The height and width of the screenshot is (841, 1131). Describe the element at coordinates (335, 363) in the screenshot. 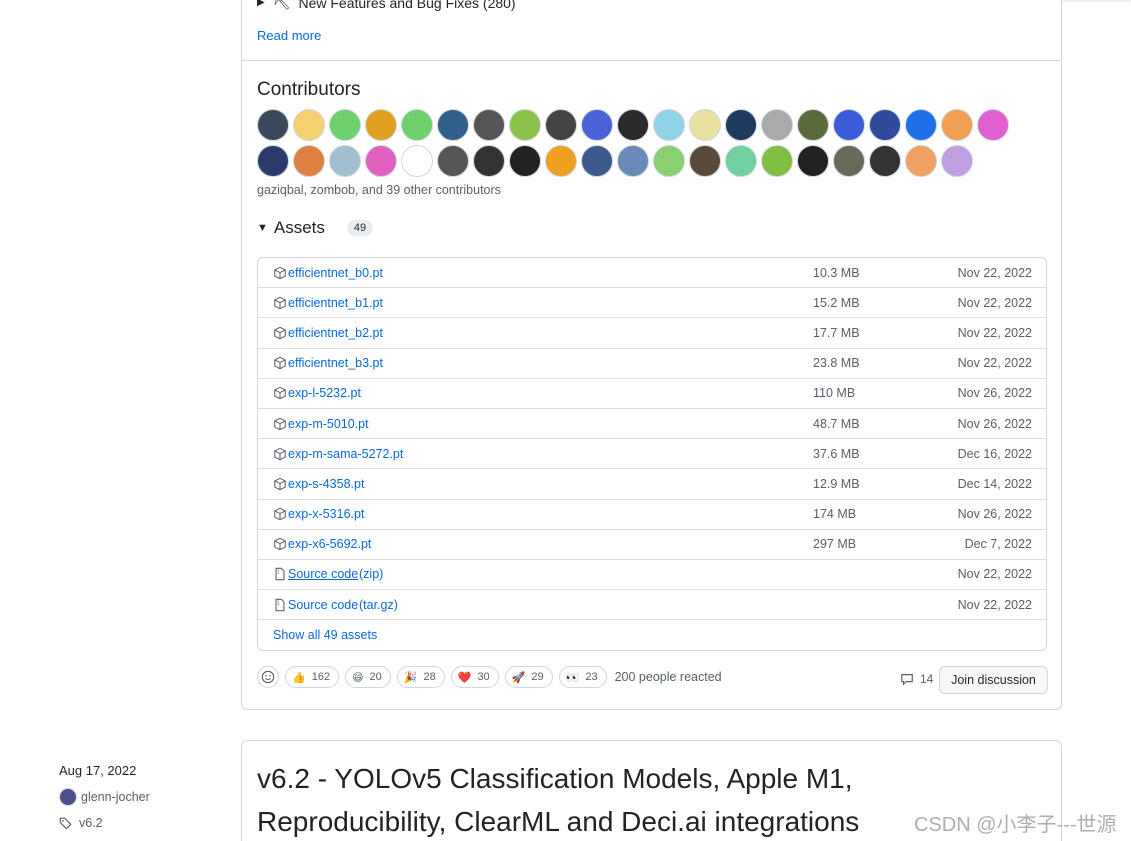

I see `asset-name-link: efficientnet_b3.pt` at that location.